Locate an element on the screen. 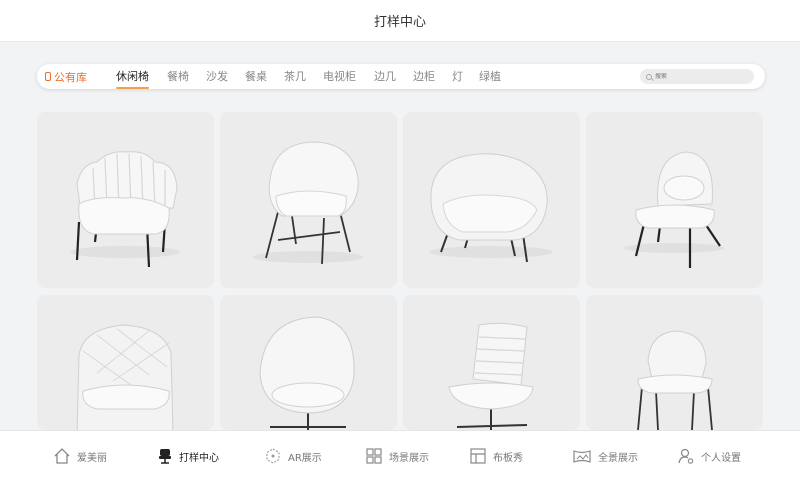 This screenshot has height=480, width=800. tab-home: 爱美丽 is located at coordinates (80, 455).